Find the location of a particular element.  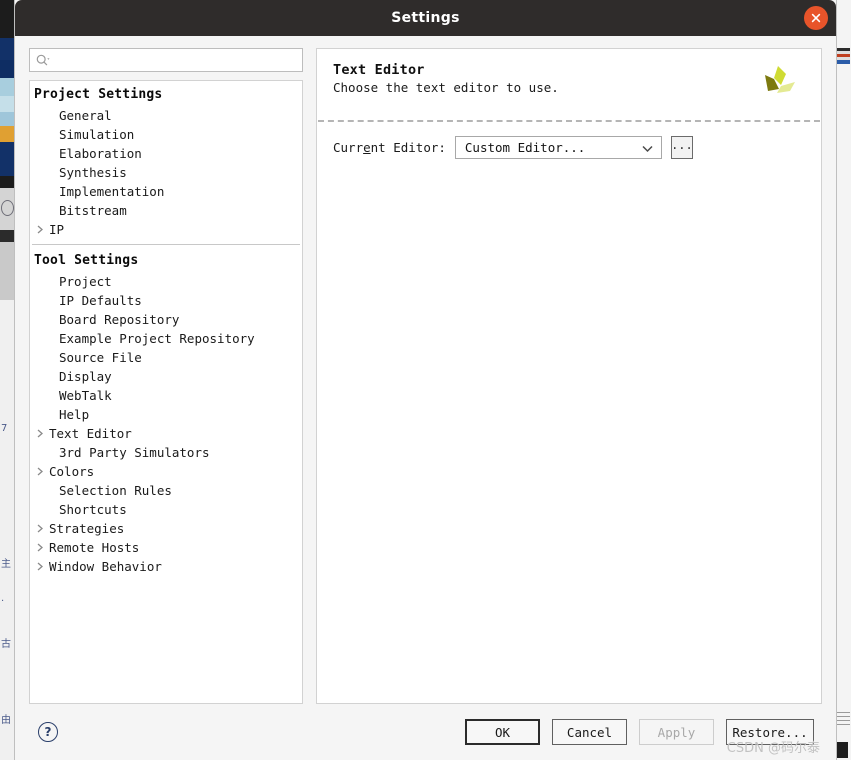

search-input is located at coordinates (173, 60).